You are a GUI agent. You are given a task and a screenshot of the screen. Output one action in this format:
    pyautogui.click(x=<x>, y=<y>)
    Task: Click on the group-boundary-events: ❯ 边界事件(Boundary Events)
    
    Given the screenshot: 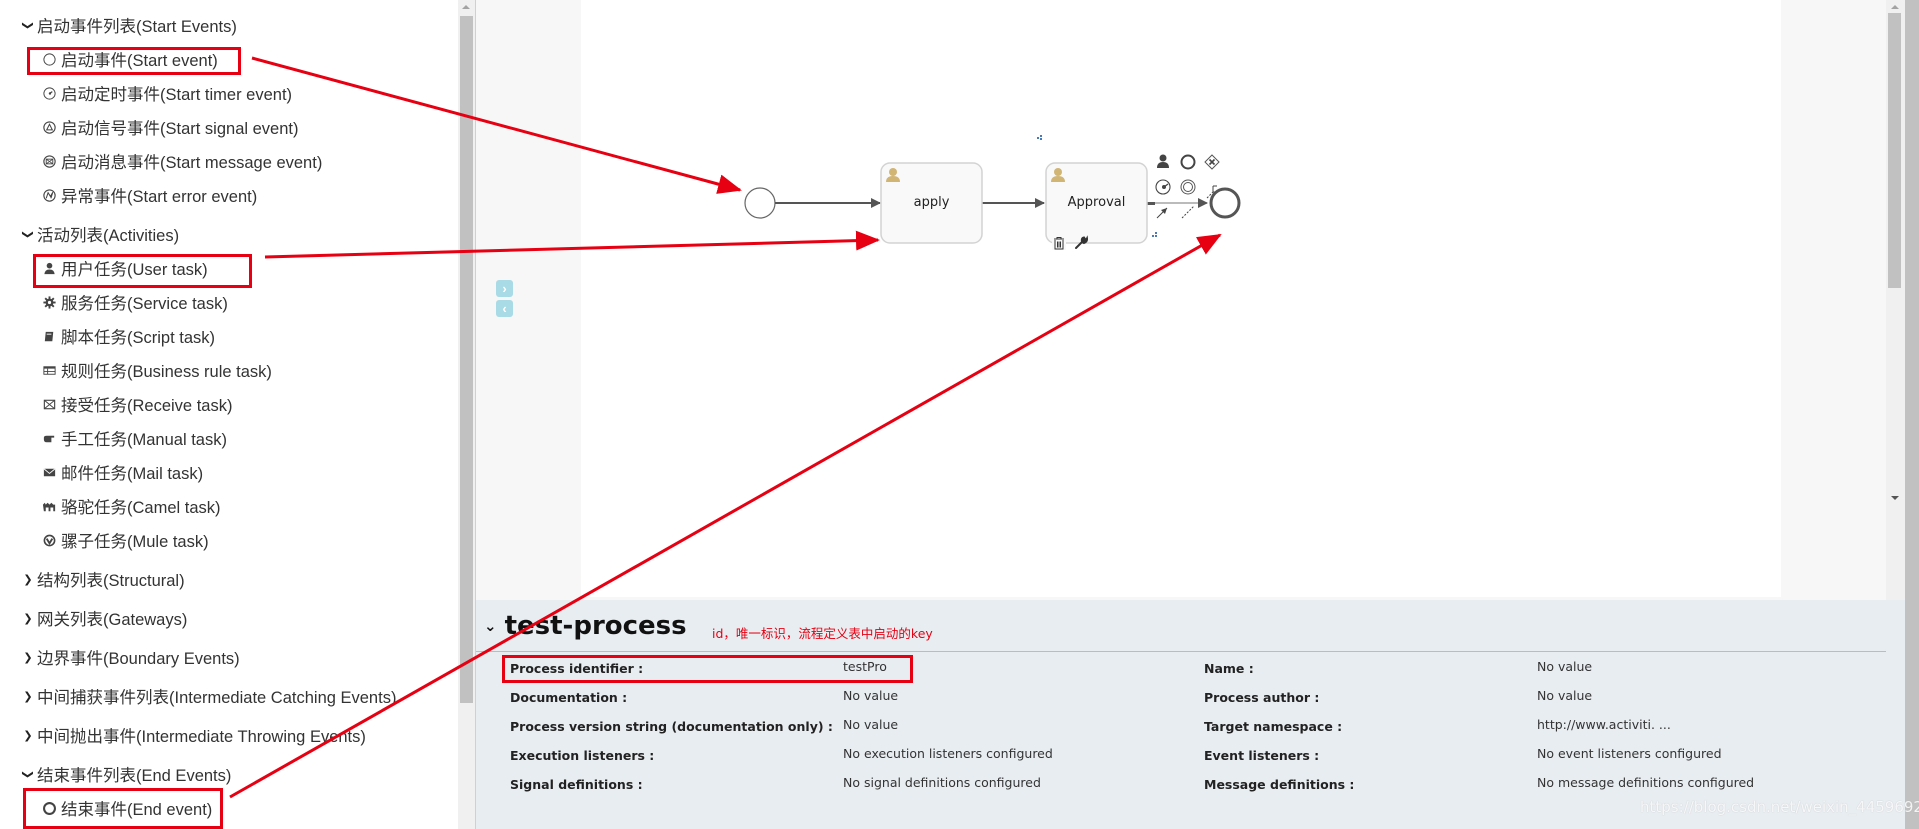 What is the action you would take?
    pyautogui.click(x=130, y=657)
    